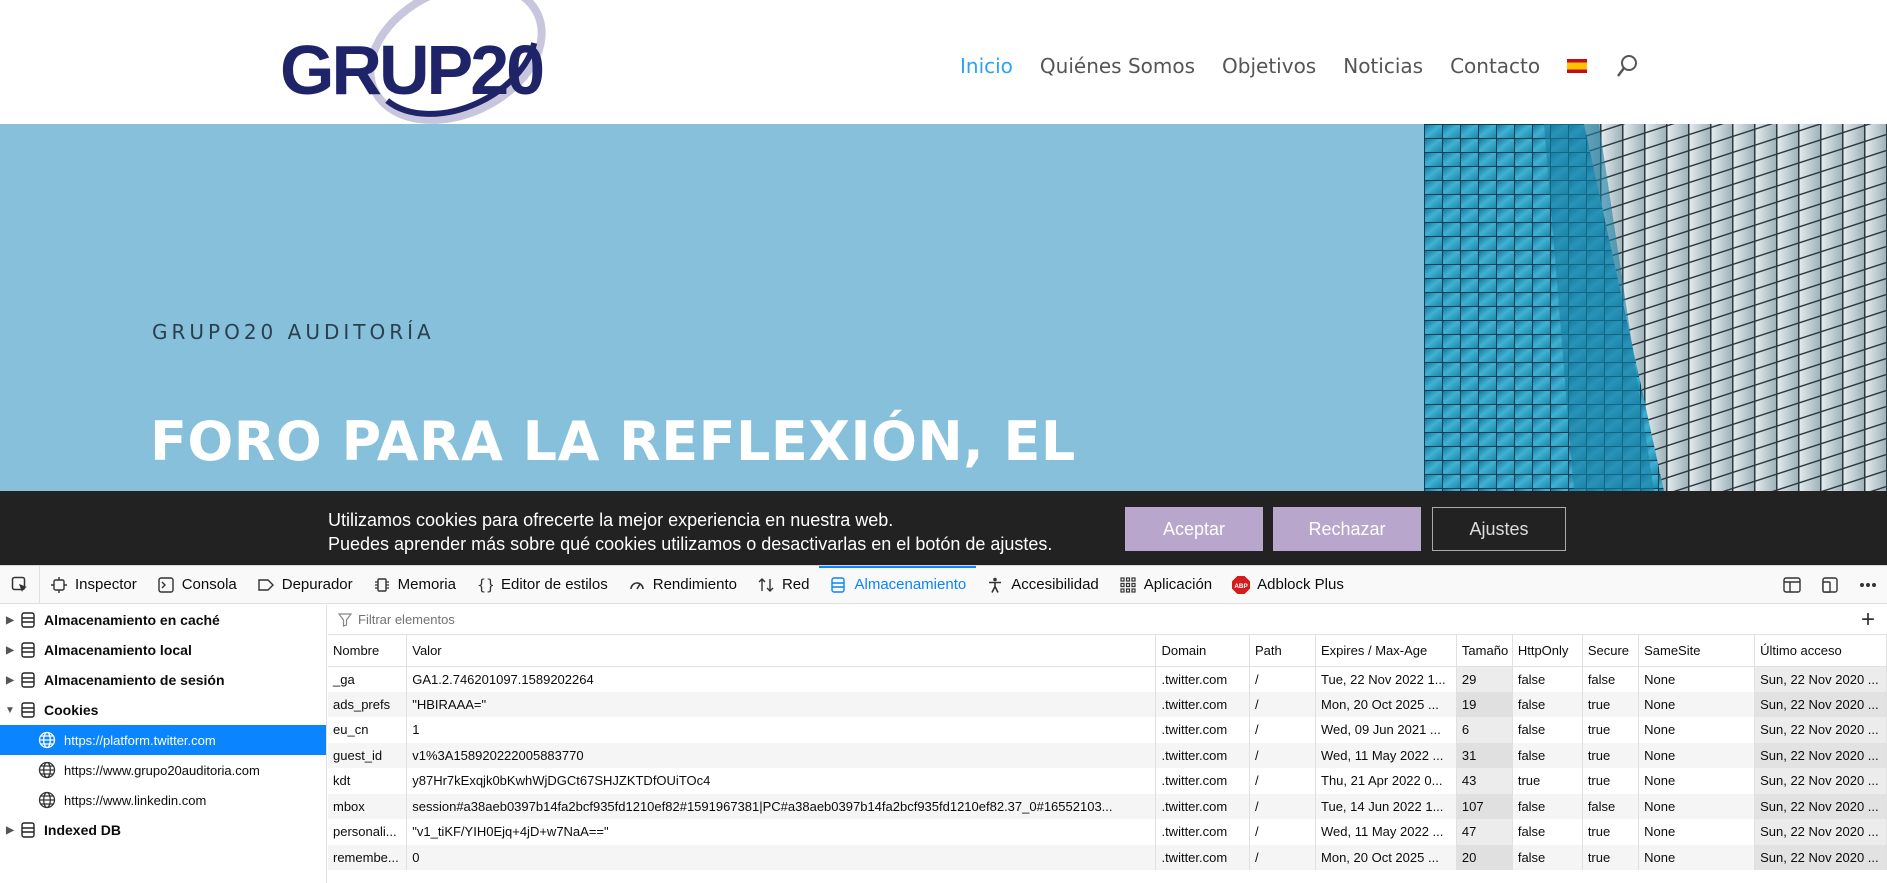 The image size is (1887, 883). What do you see at coordinates (1055, 584) in the screenshot?
I see `tab-label: Accesibilidad` at bounding box center [1055, 584].